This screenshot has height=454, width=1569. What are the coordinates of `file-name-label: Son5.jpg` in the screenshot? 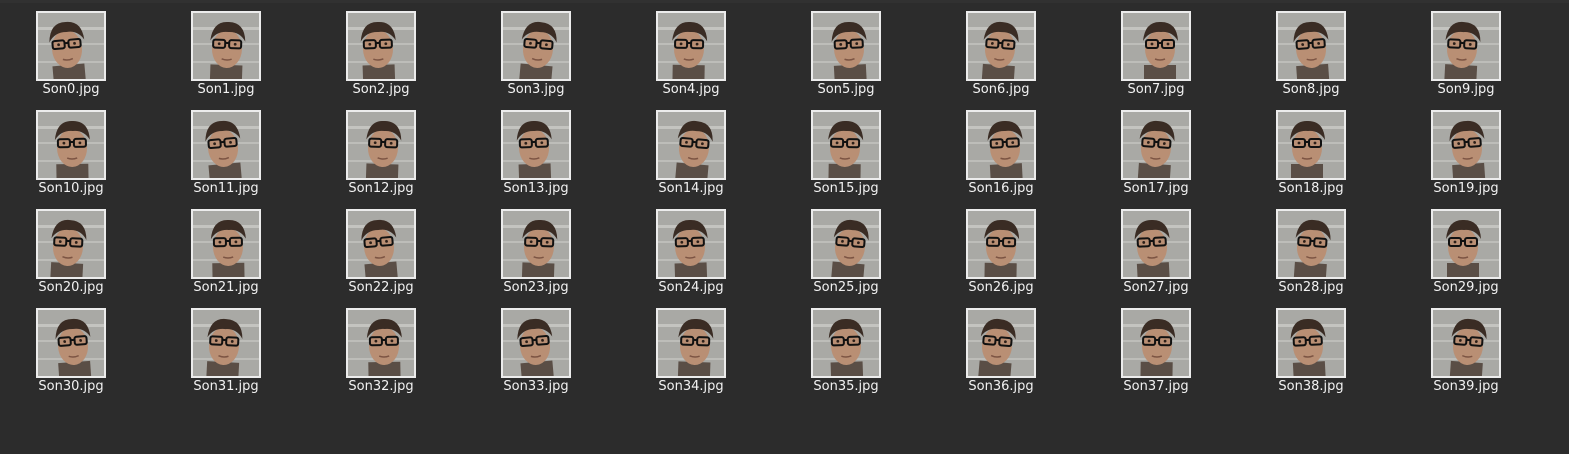 It's located at (846, 89).